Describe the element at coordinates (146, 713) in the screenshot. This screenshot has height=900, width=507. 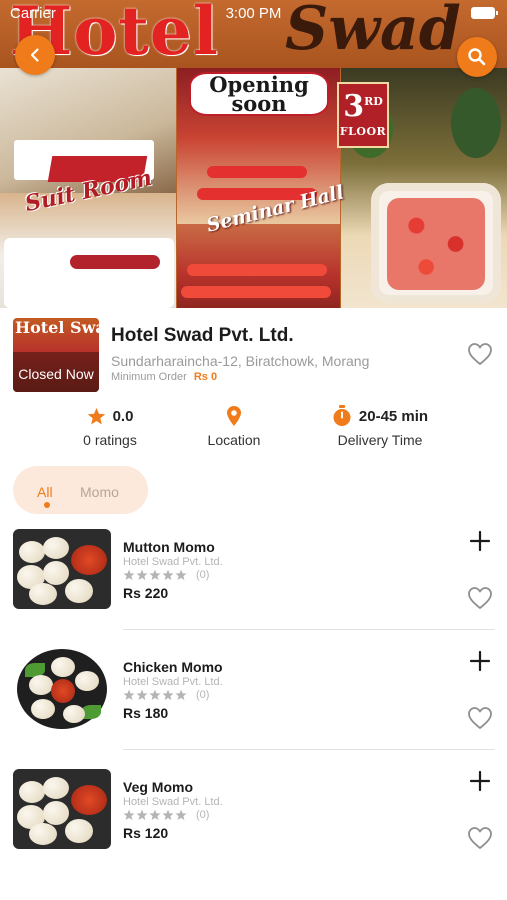
I see `item-price: Rs 180` at that location.